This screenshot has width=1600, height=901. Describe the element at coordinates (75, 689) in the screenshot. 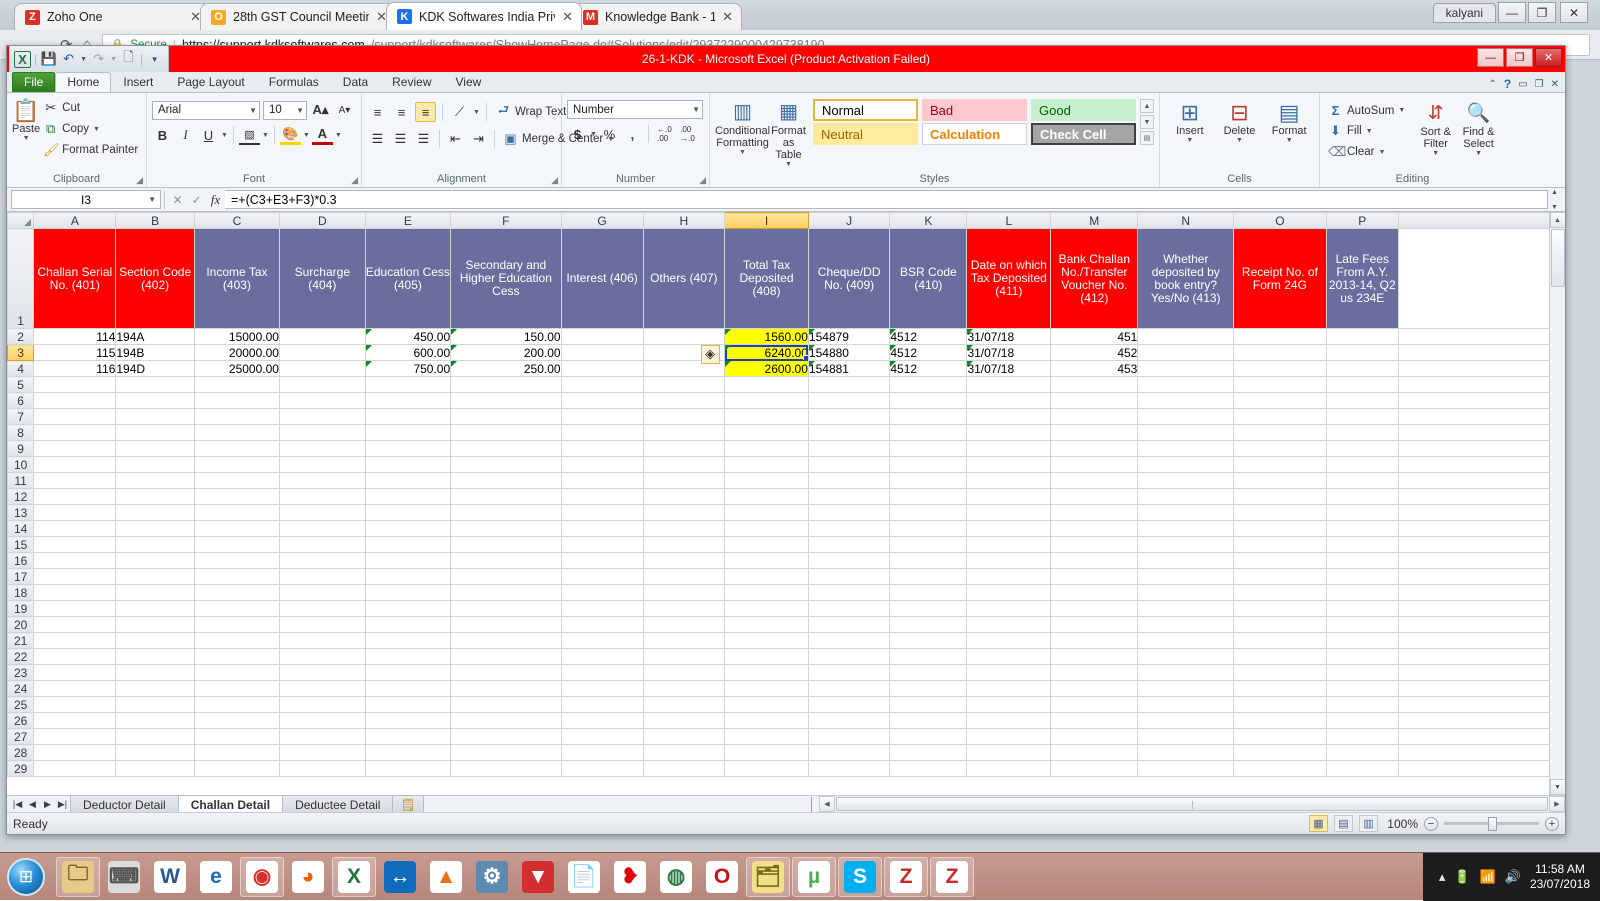

I see `cell-A24` at that location.